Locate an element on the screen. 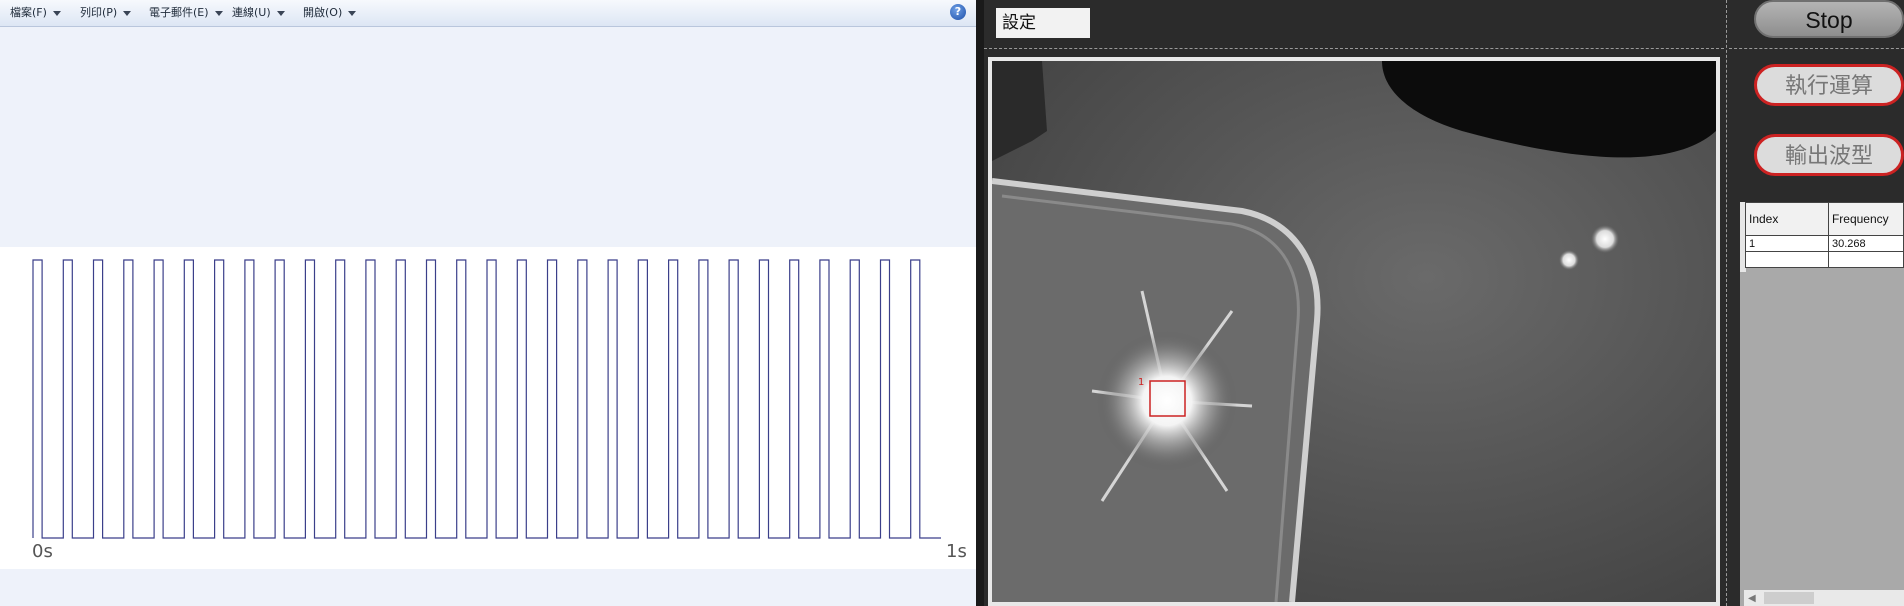 This screenshot has height=606, width=1904. stop-button: Stop is located at coordinates (1829, 19).